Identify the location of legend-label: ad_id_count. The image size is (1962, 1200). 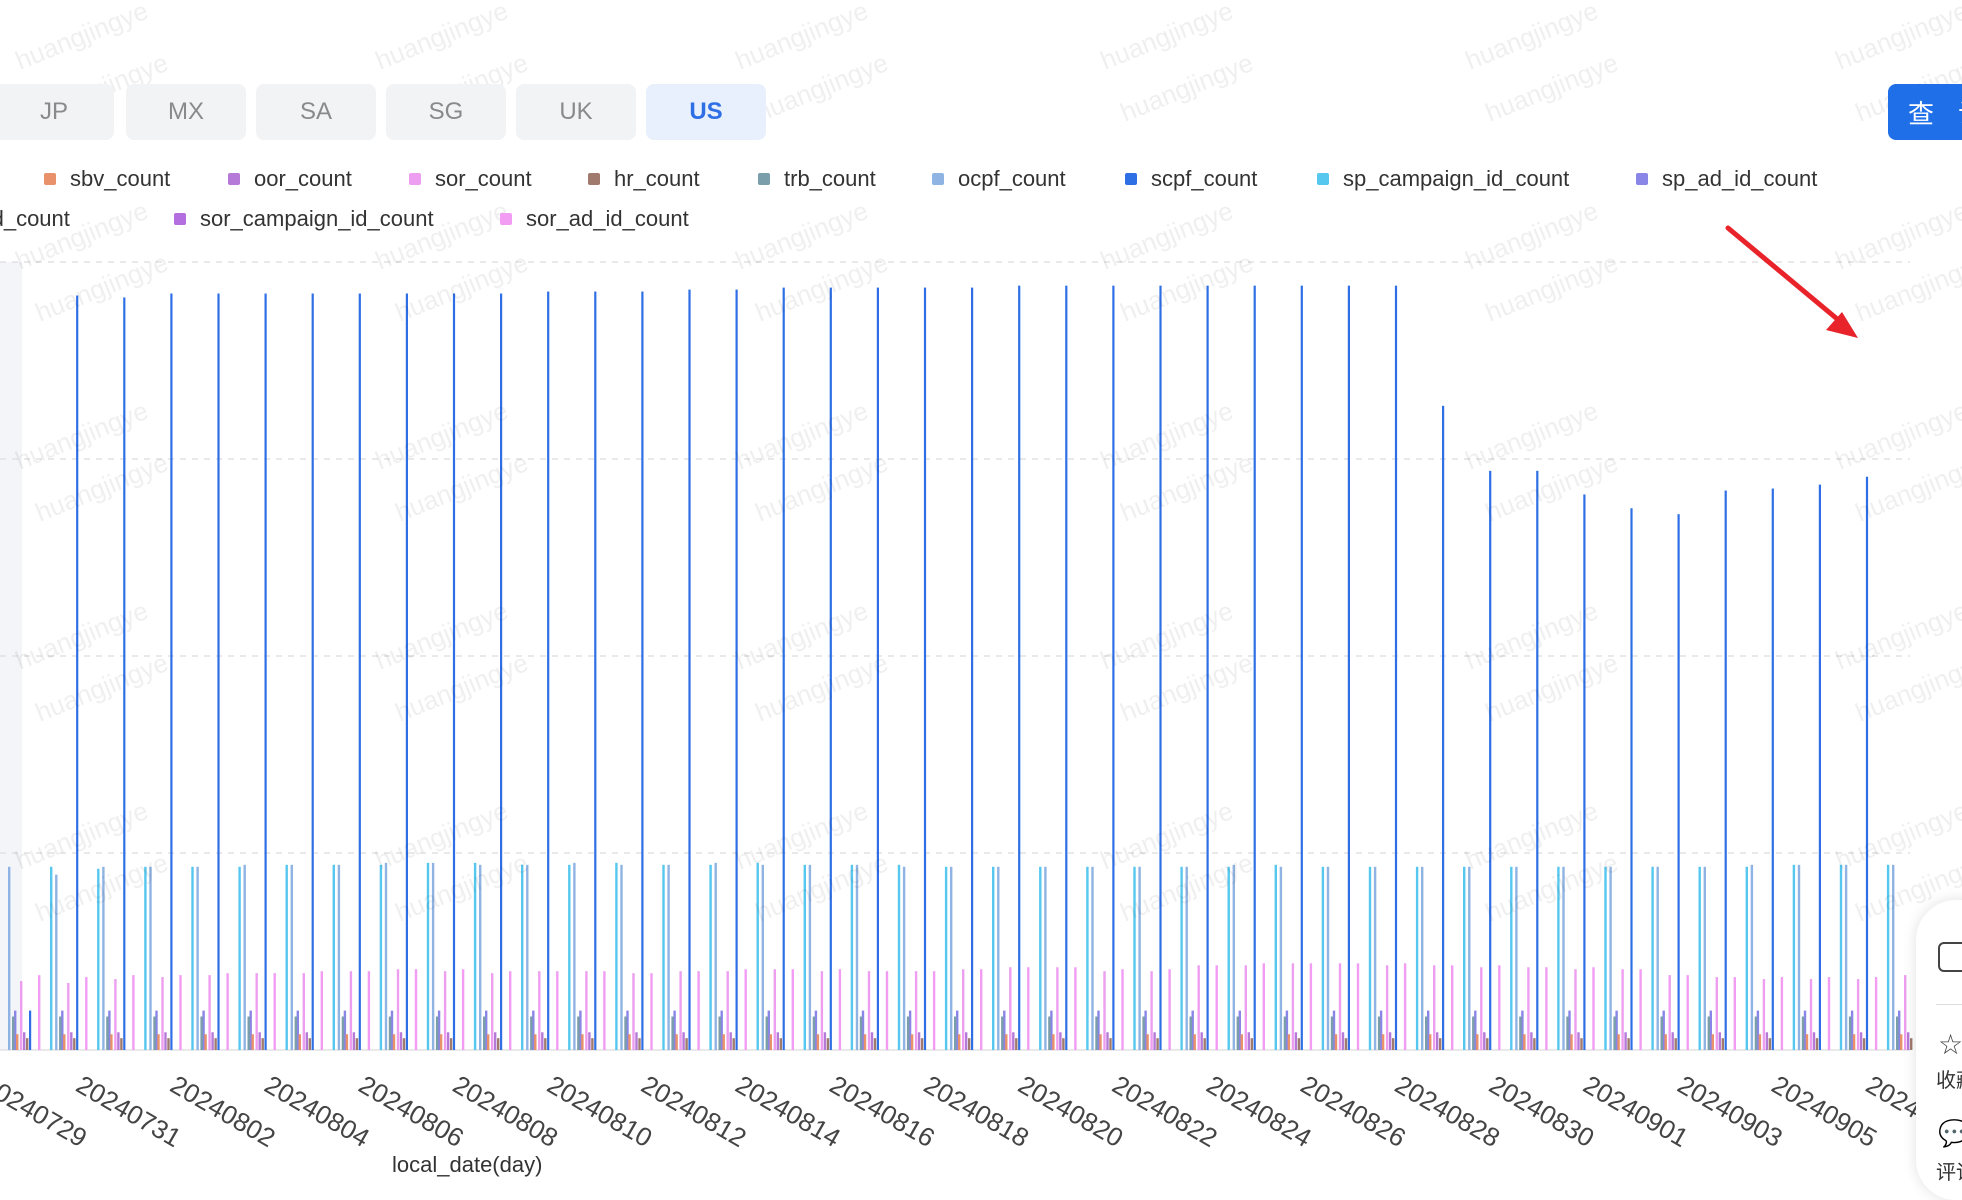
(35, 218).